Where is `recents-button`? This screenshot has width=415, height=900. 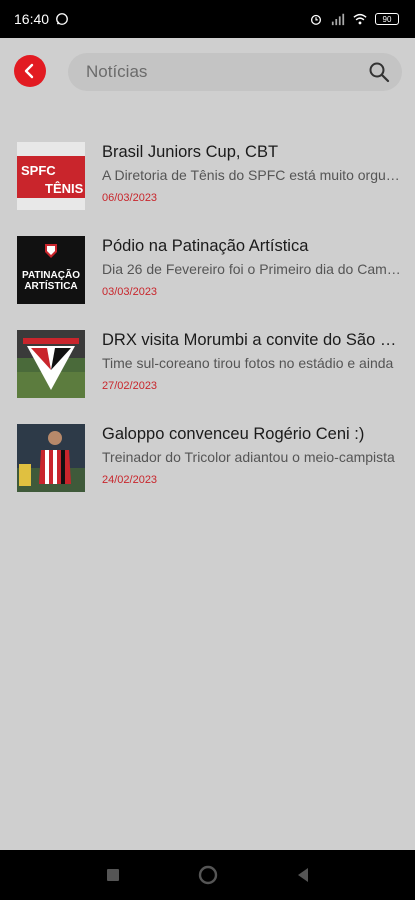
recents-button is located at coordinates (113, 875).